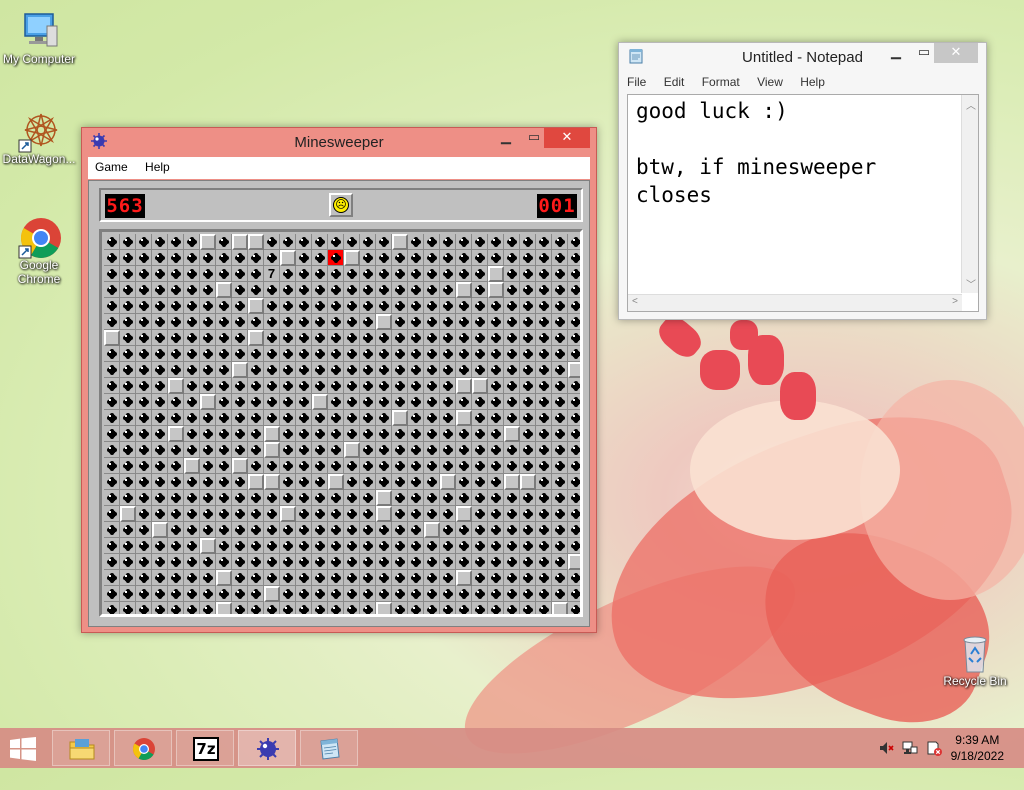 The height and width of the screenshot is (790, 1024). Describe the element at coordinates (886, 748) in the screenshot. I see `volume-muted-icon` at that location.